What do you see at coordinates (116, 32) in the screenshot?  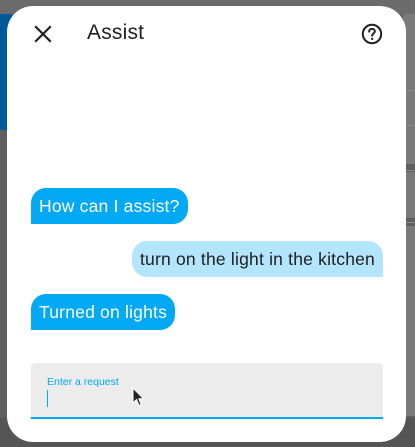 I see `dialog-title: Assist` at bounding box center [116, 32].